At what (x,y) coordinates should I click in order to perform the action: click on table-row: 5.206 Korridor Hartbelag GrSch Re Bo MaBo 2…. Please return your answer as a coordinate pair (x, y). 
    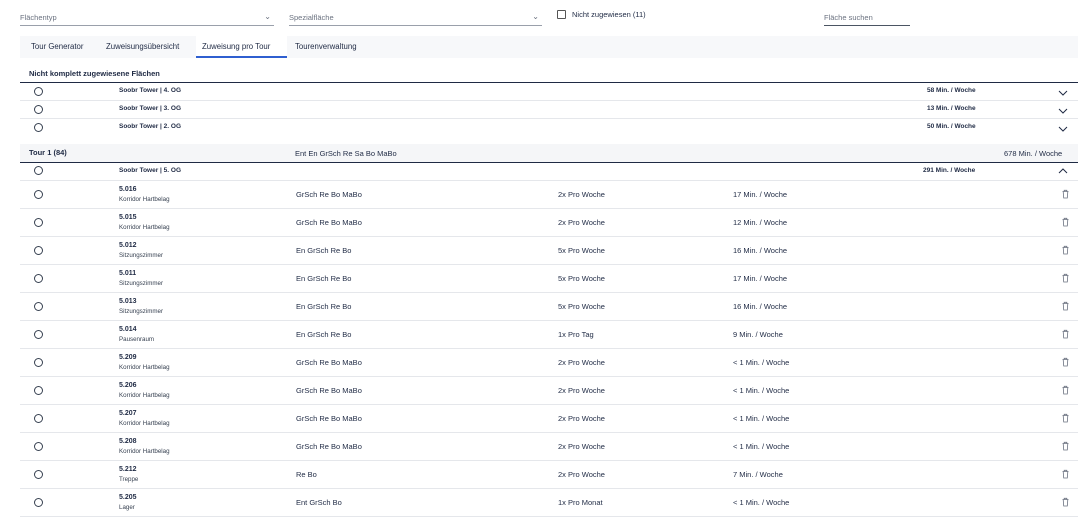
    Looking at the image, I should click on (549, 391).